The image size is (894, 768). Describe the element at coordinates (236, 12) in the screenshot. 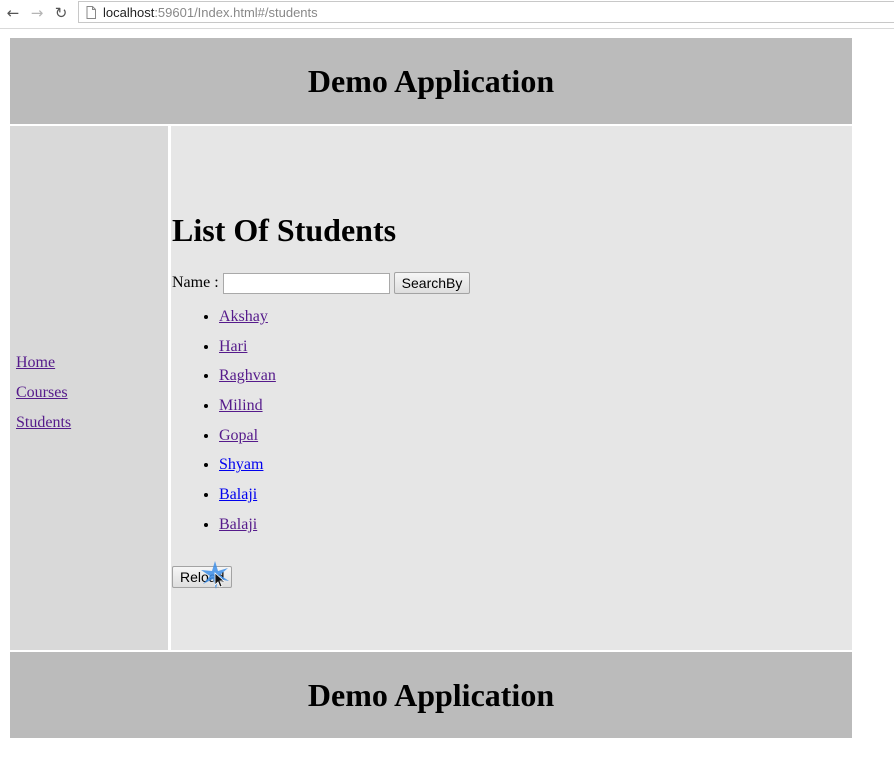

I see `url-path: :59601/Index.html#/students` at that location.